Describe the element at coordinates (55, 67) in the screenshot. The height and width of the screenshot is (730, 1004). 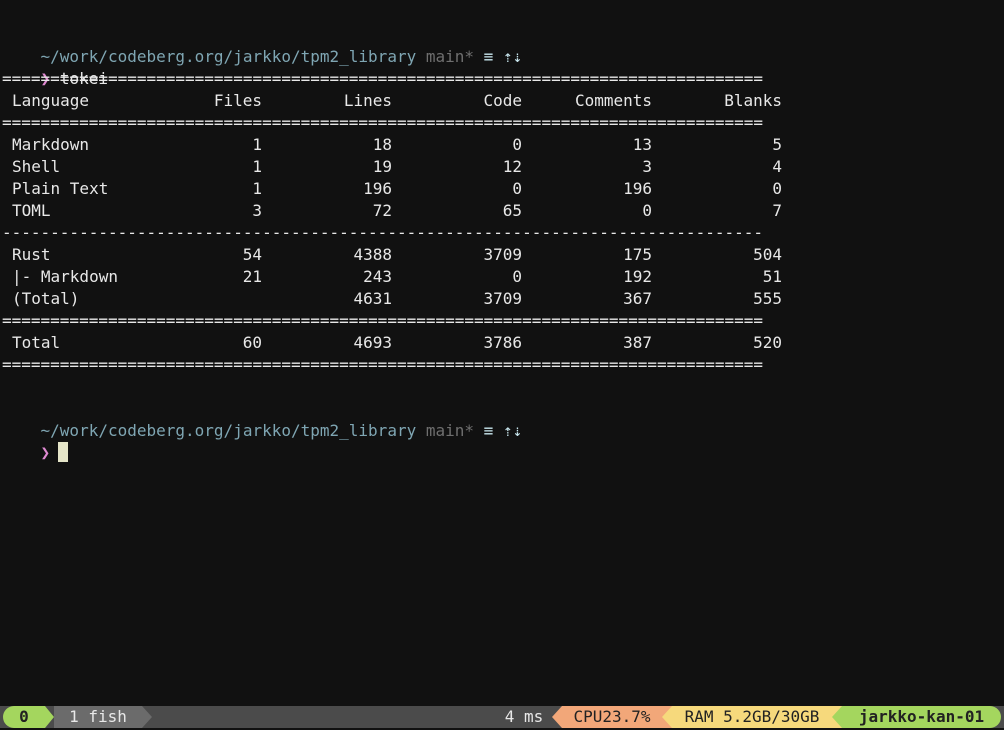
I see `command-line-1: ❯ tokei` at that location.